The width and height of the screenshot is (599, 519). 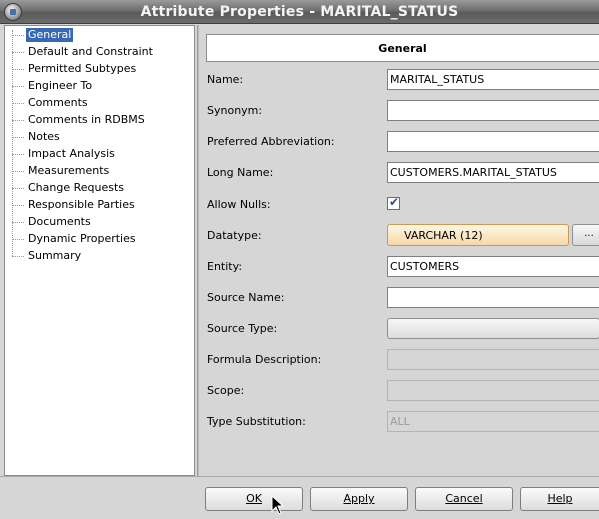 I want to click on source-type-select, so click(x=493, y=328).